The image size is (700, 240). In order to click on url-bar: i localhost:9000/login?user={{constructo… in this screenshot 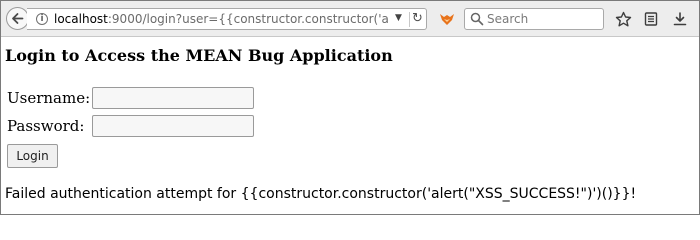, I will do `click(227, 19)`.